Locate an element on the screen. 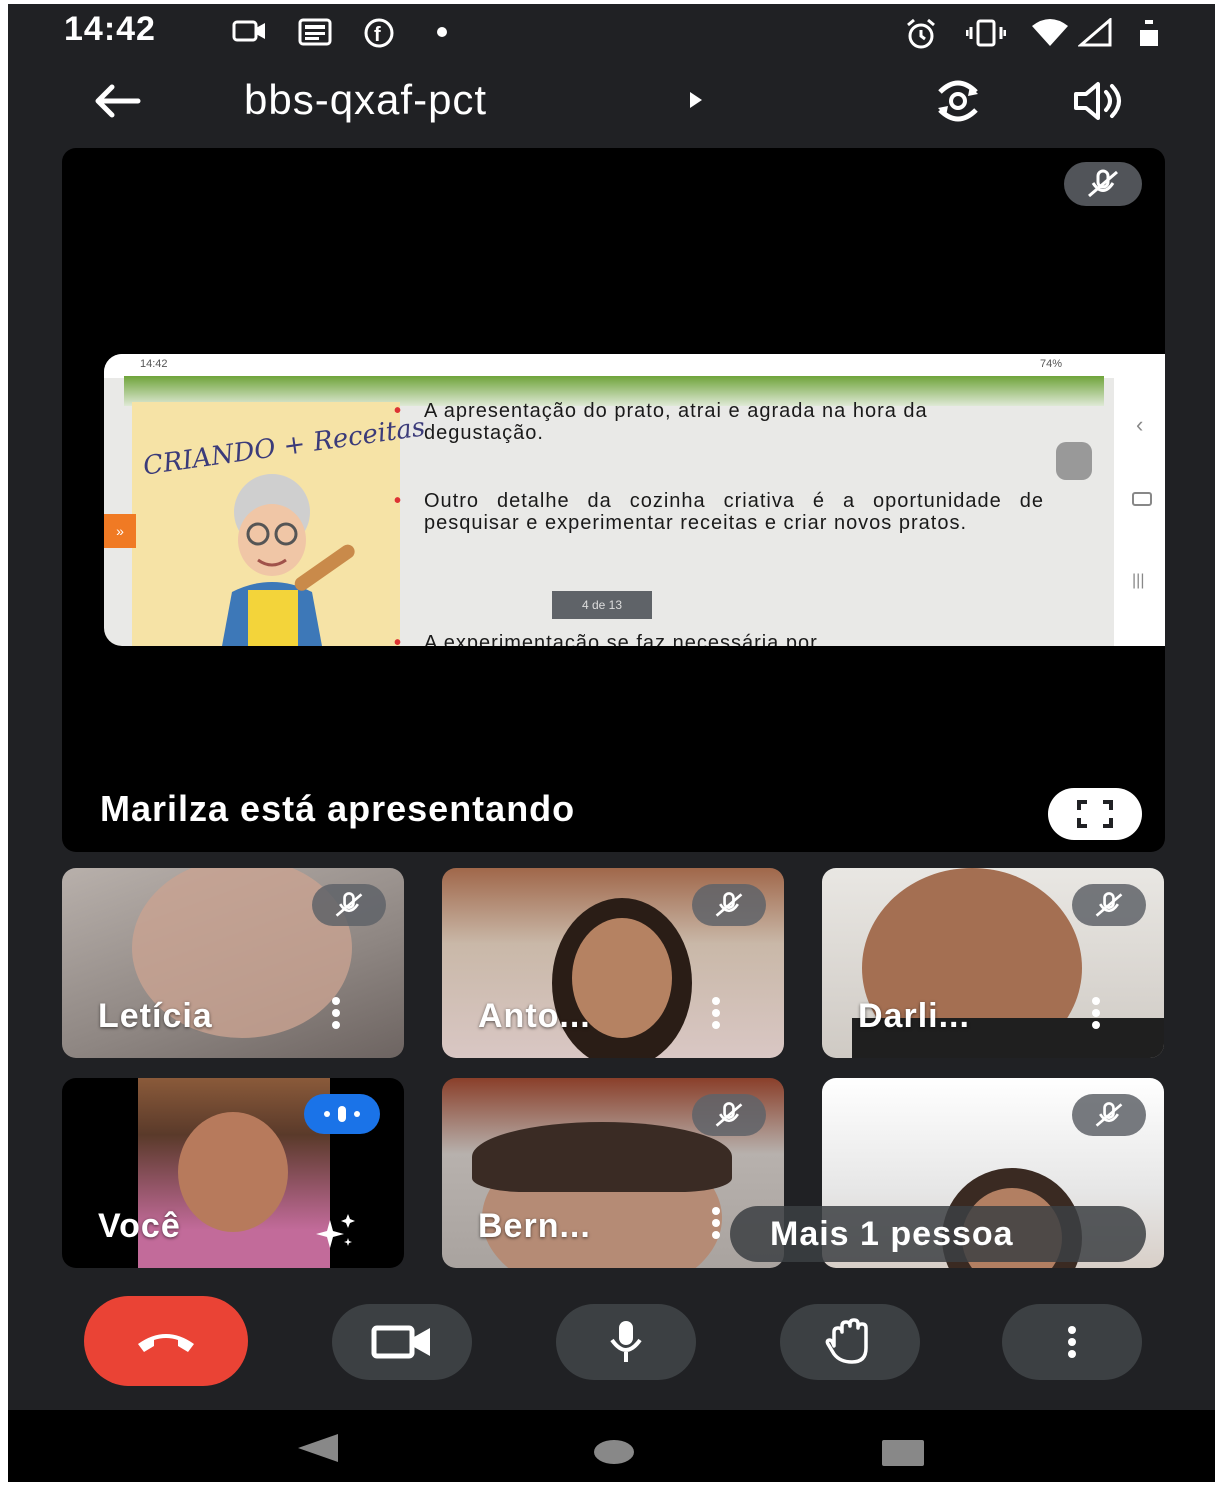 The width and height of the screenshot is (1221, 1486). fullscreen-icon is located at coordinates (1095, 814).